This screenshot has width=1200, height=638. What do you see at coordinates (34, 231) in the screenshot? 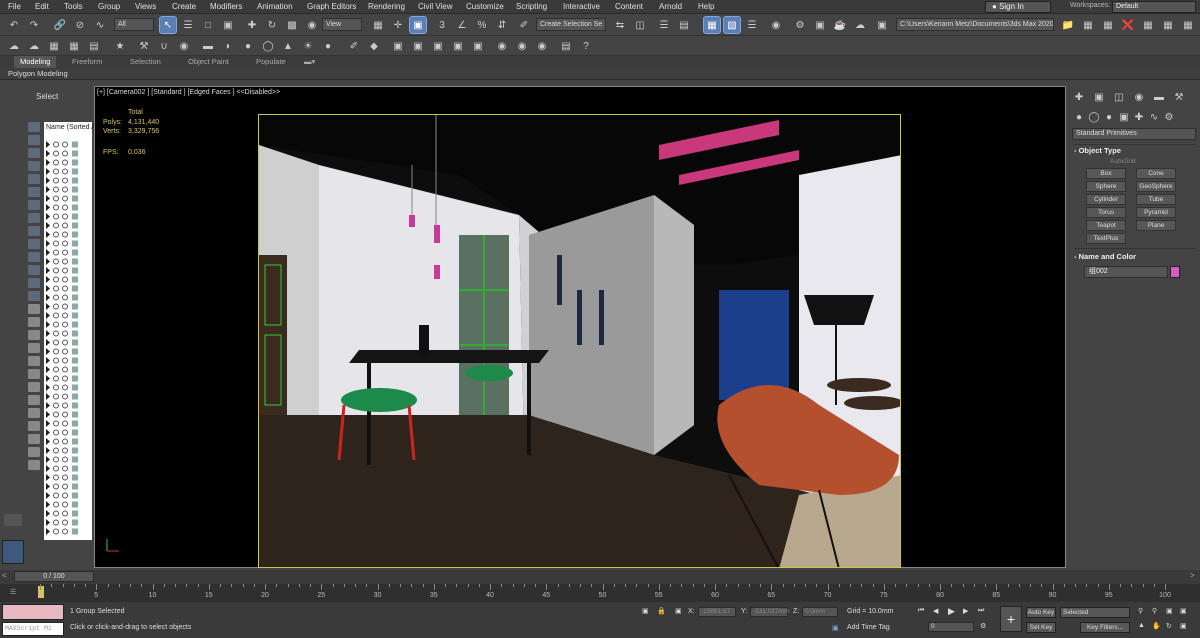
I see `spacewarp-filter-icon` at bounding box center [34, 231].